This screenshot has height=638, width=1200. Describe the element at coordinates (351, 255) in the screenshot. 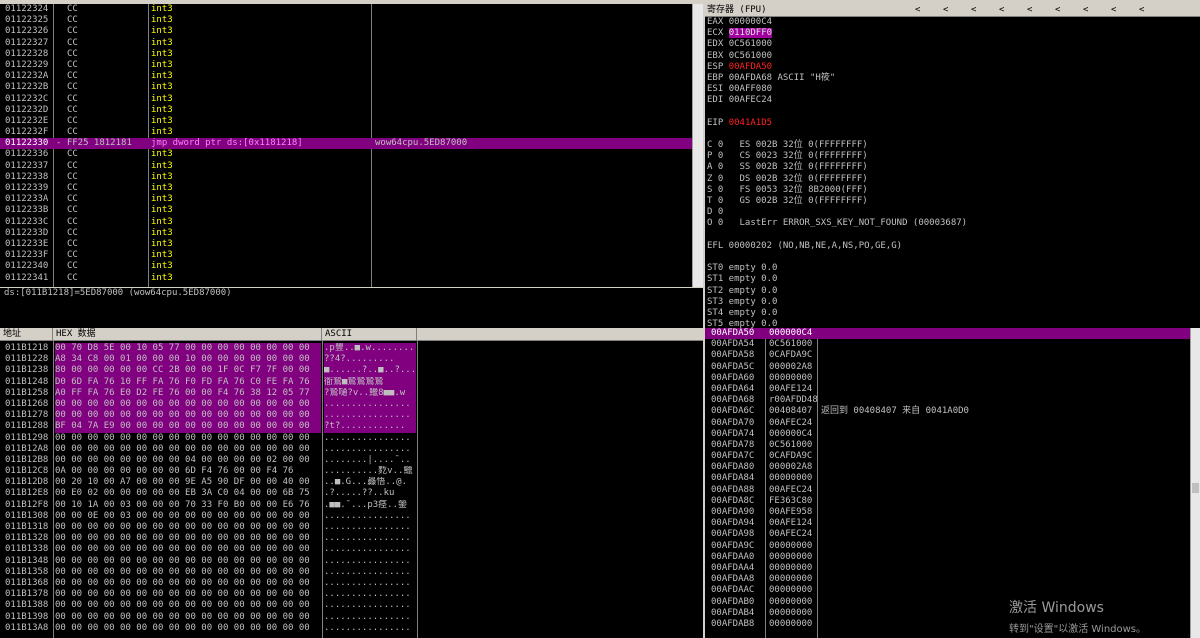

I see `disasm-row: 0112233F CC int3` at that location.